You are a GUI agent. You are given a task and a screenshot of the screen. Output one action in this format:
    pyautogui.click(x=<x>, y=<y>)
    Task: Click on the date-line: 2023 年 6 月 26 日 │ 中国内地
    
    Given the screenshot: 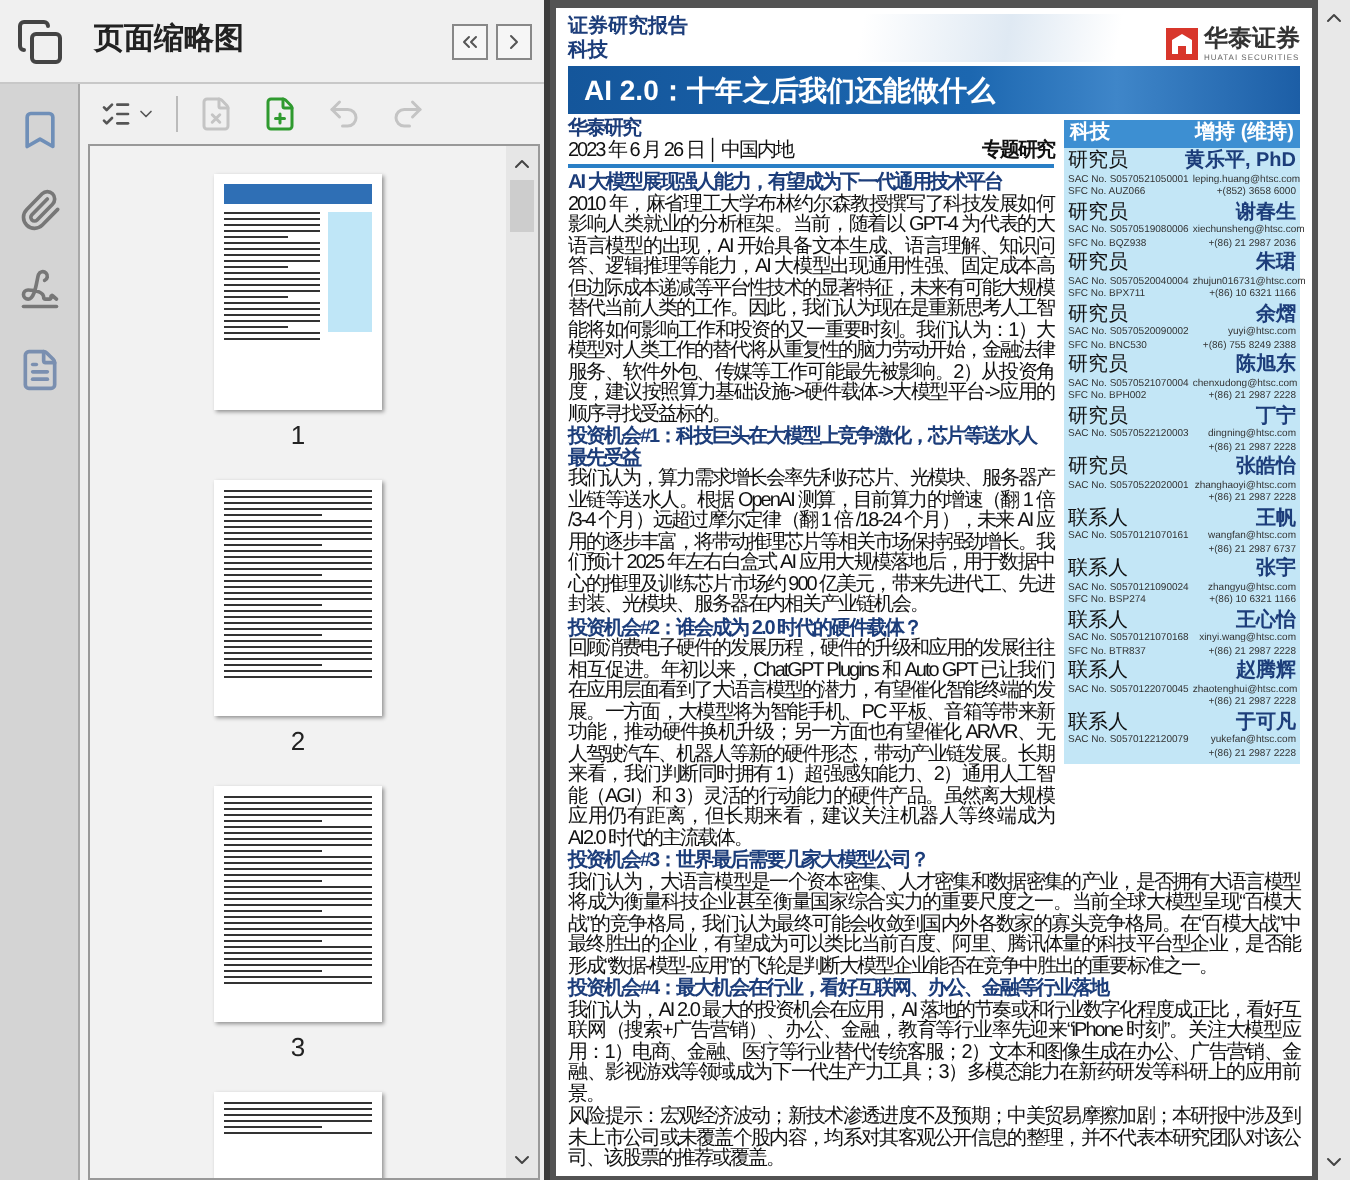 What is the action you would take?
    pyautogui.click(x=681, y=151)
    